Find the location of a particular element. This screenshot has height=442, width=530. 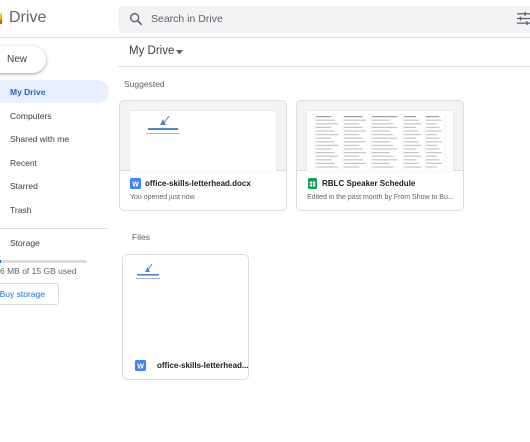

spreadsheet-grid-preview is located at coordinates (380, 142).